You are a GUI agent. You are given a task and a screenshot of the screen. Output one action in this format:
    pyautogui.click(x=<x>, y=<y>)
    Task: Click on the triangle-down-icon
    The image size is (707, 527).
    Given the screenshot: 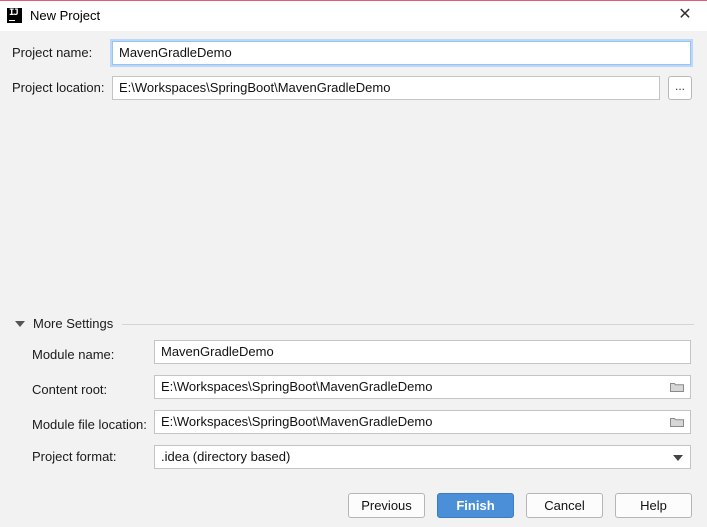 What is the action you would take?
    pyautogui.click(x=20, y=324)
    